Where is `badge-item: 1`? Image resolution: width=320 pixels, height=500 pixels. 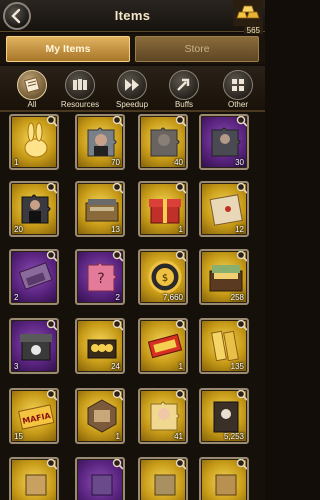
badge-item: 1 is located at coordinates (100, 416).